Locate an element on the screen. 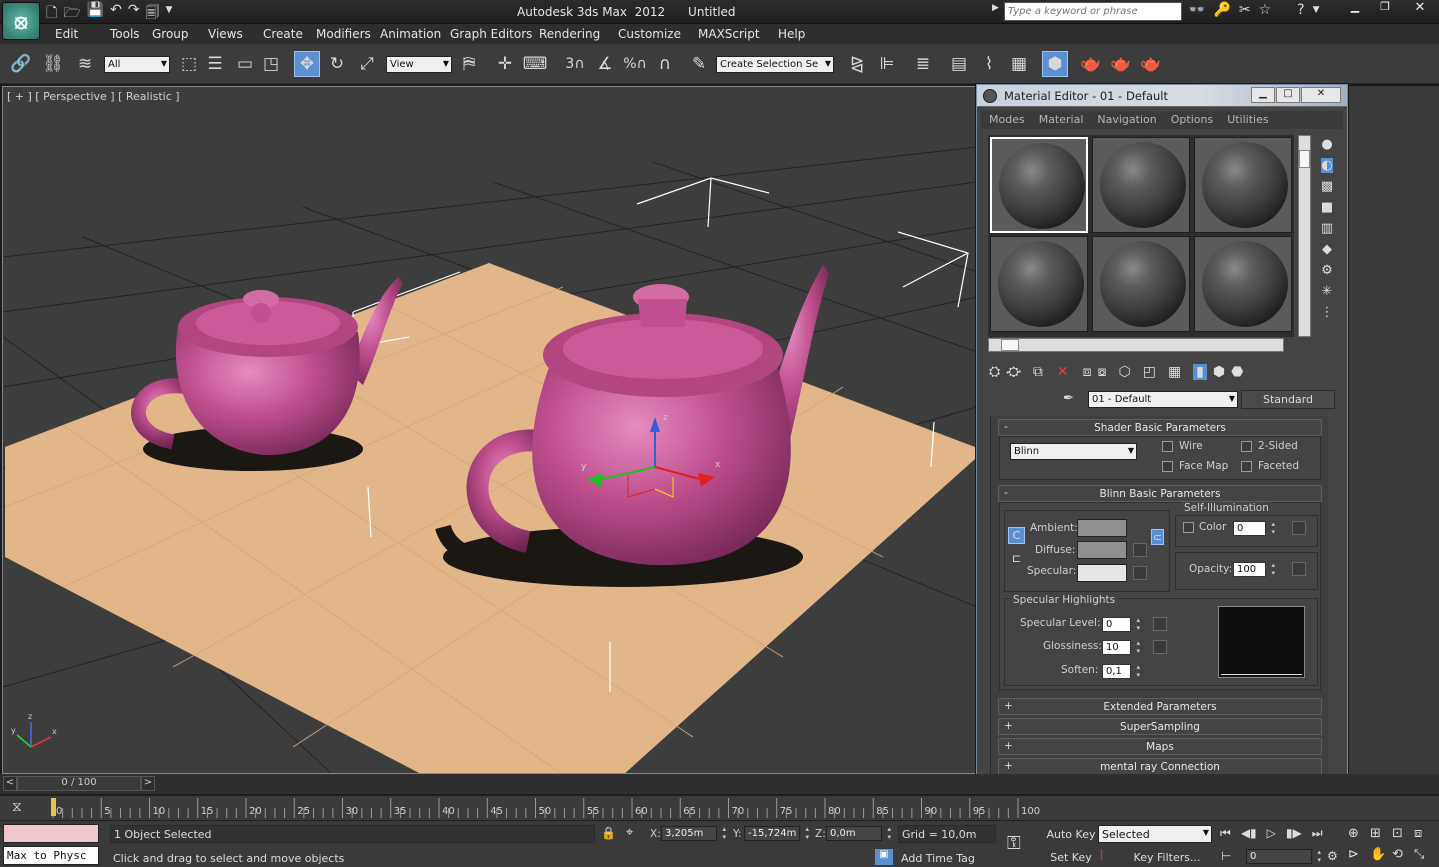 Image resolution: width=1439 pixels, height=867 pixels. mental-ray-rollout-header: + mental ray Connection is located at coordinates (1160, 766).